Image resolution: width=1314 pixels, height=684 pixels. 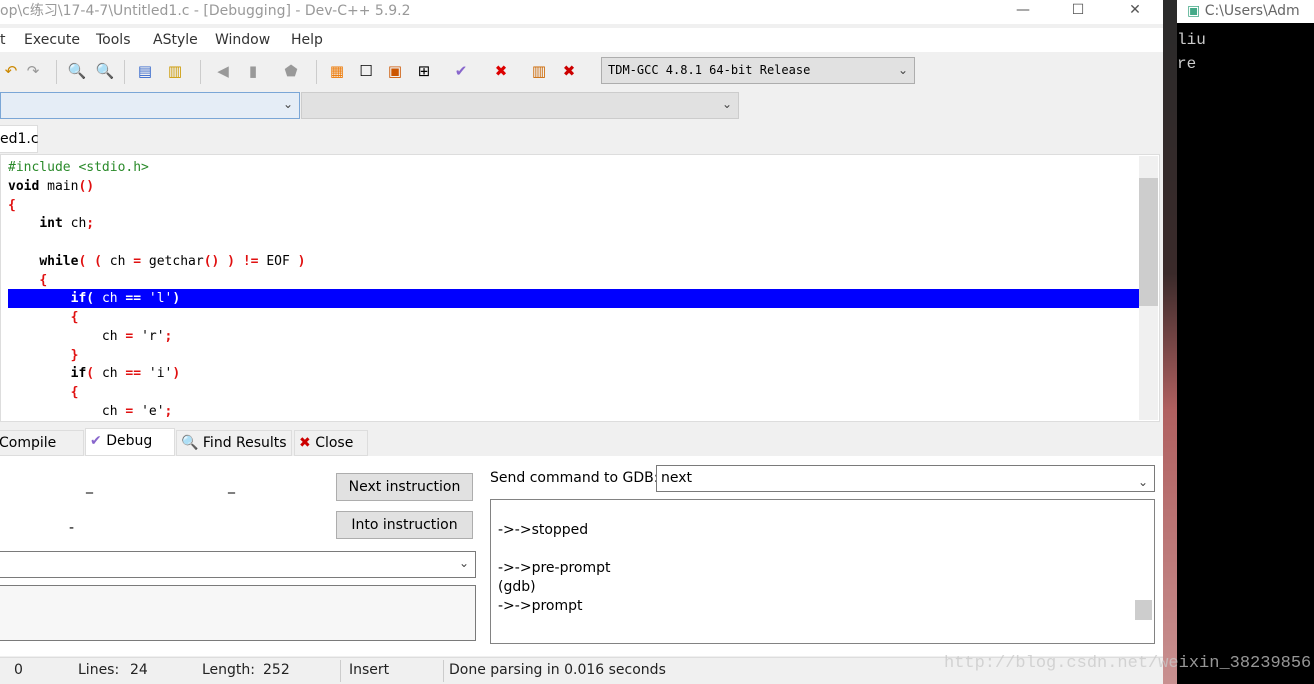 What do you see at coordinates (105, 71) in the screenshot?
I see `replace-icon: 🔍` at bounding box center [105, 71].